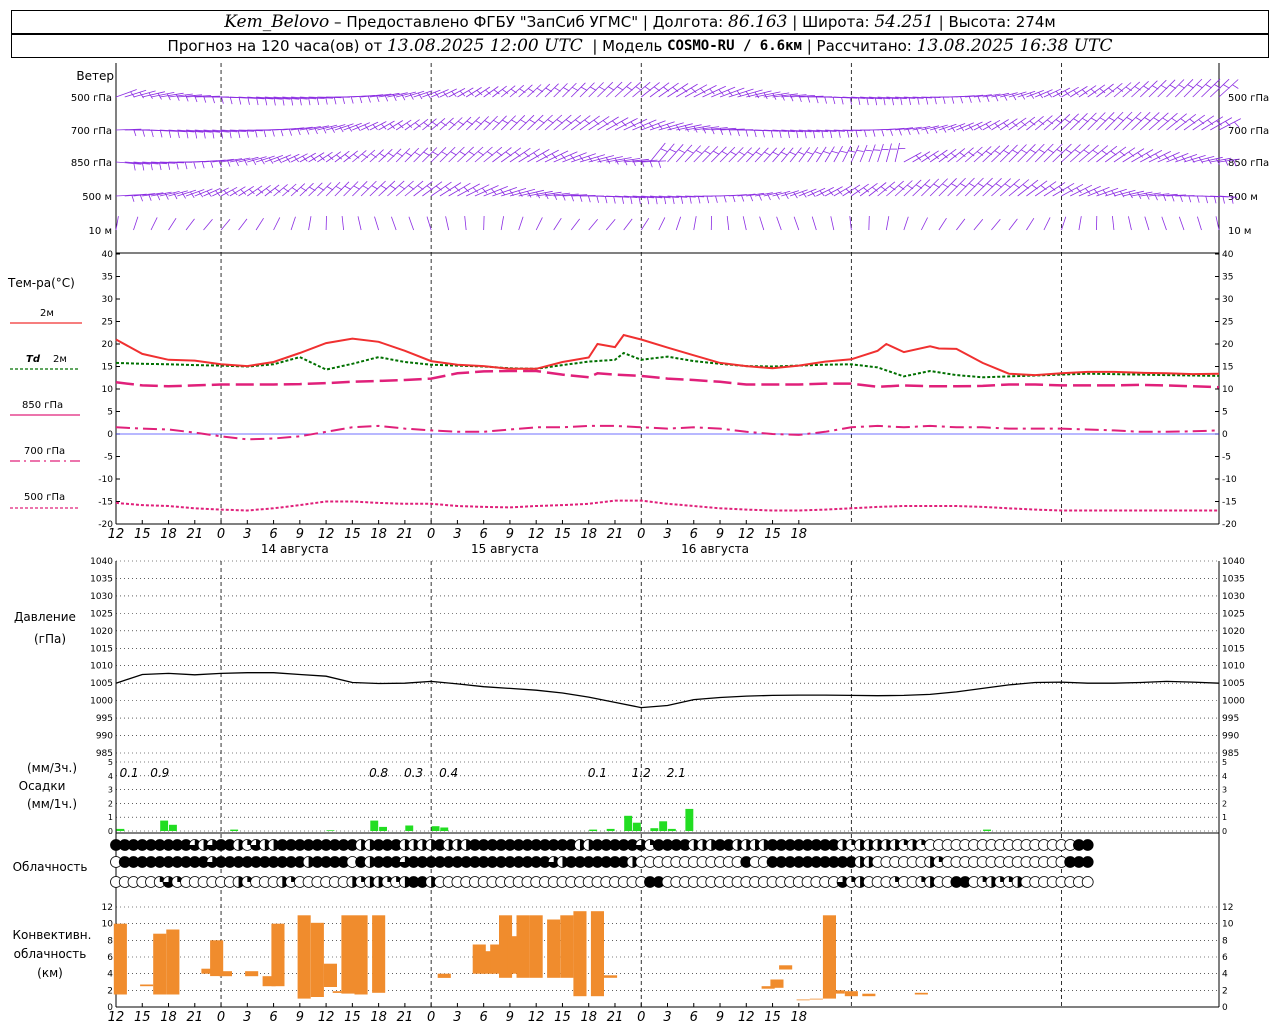 The image size is (1280, 1024). Describe the element at coordinates (457, 1017) in the screenshot. I see `conv-time-tick-label: 3` at that location.